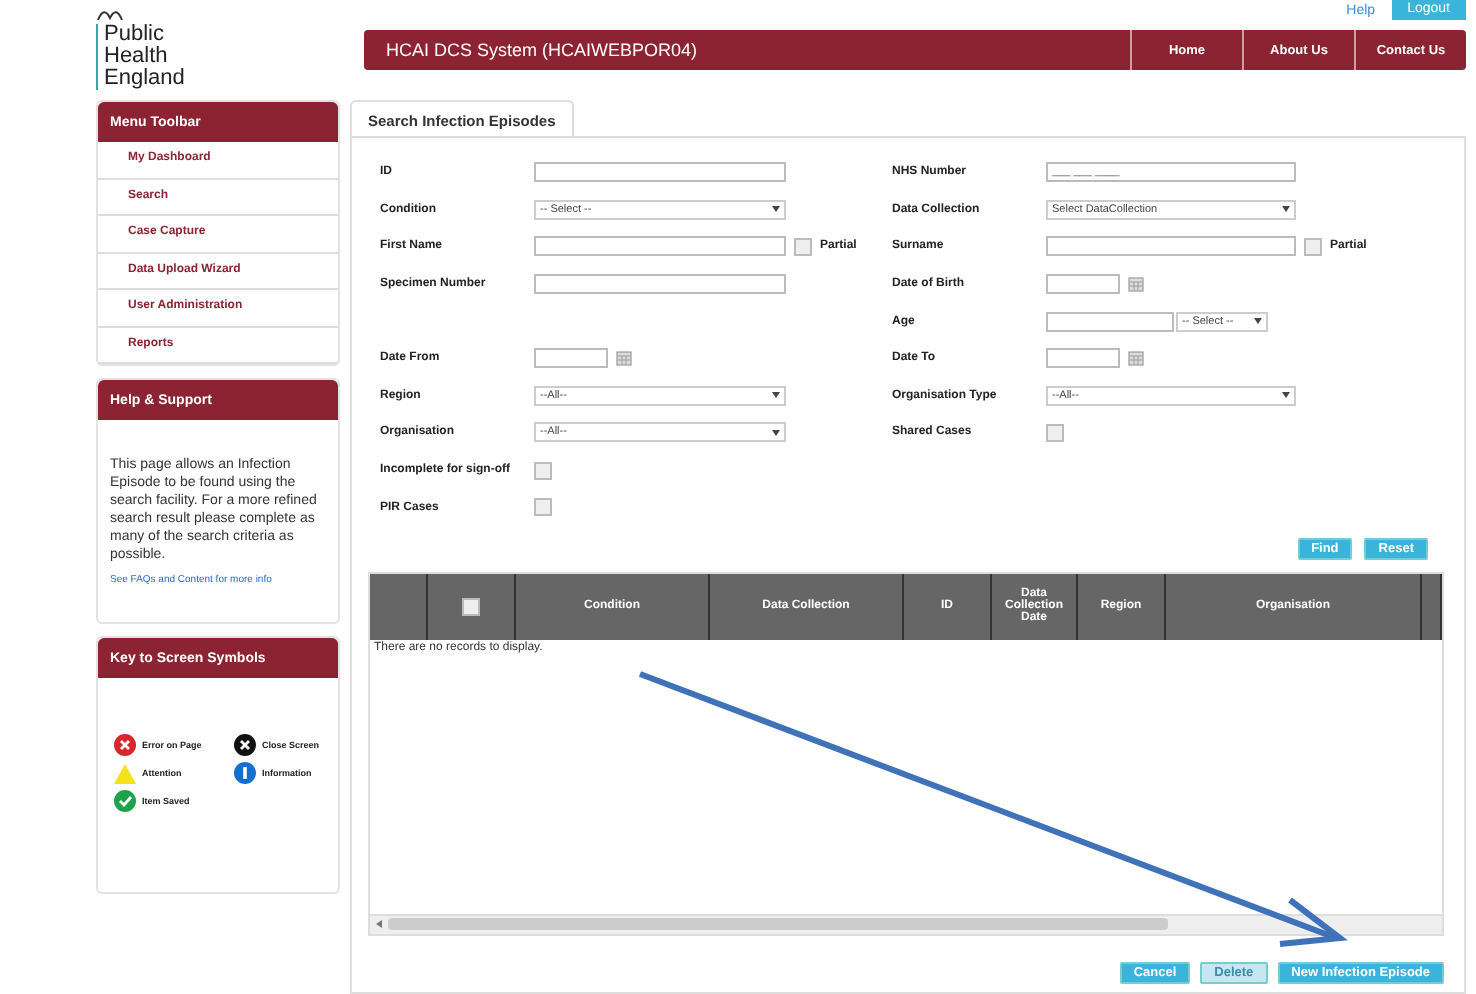  What do you see at coordinates (110, 16) in the screenshot?
I see `crest-icon` at bounding box center [110, 16].